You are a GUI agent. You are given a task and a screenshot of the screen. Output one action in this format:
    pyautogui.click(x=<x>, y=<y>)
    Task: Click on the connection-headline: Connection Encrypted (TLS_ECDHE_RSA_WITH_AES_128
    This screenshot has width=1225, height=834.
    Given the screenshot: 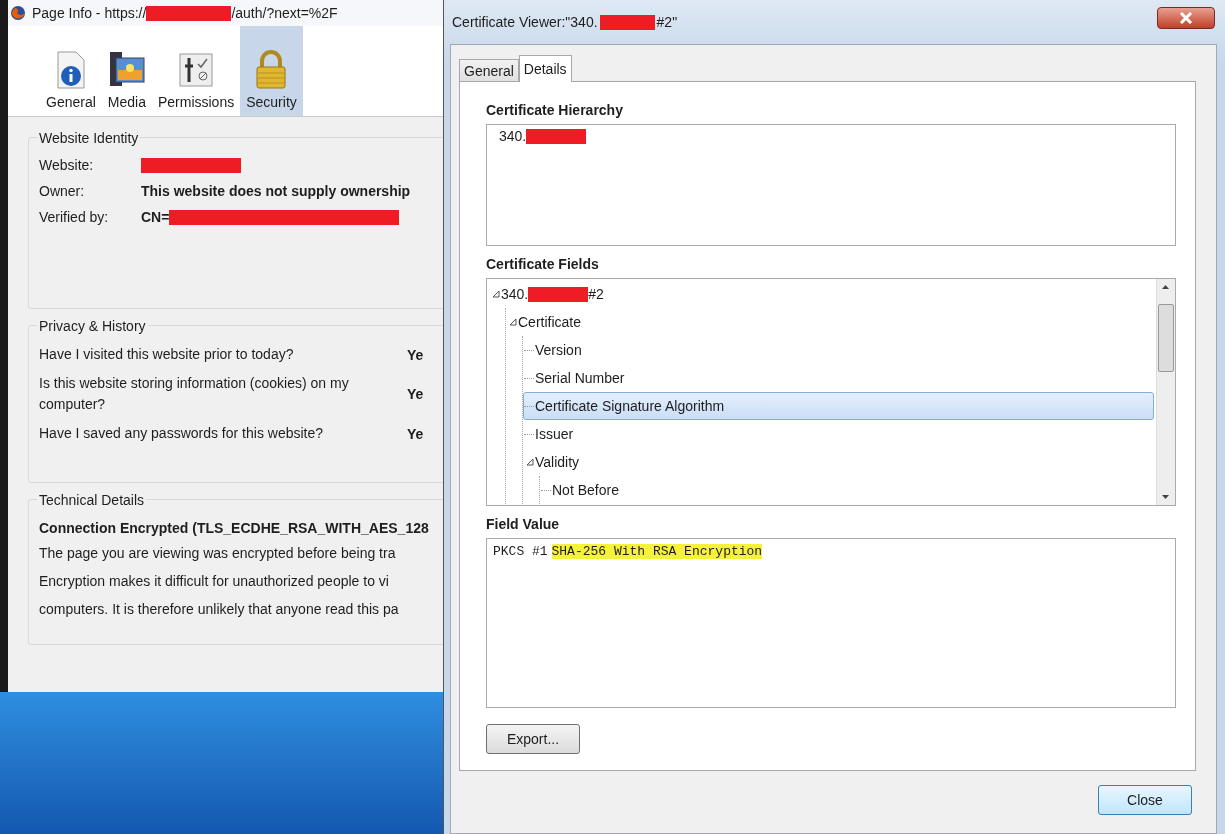 What is the action you would take?
    pyautogui.click(x=234, y=528)
    